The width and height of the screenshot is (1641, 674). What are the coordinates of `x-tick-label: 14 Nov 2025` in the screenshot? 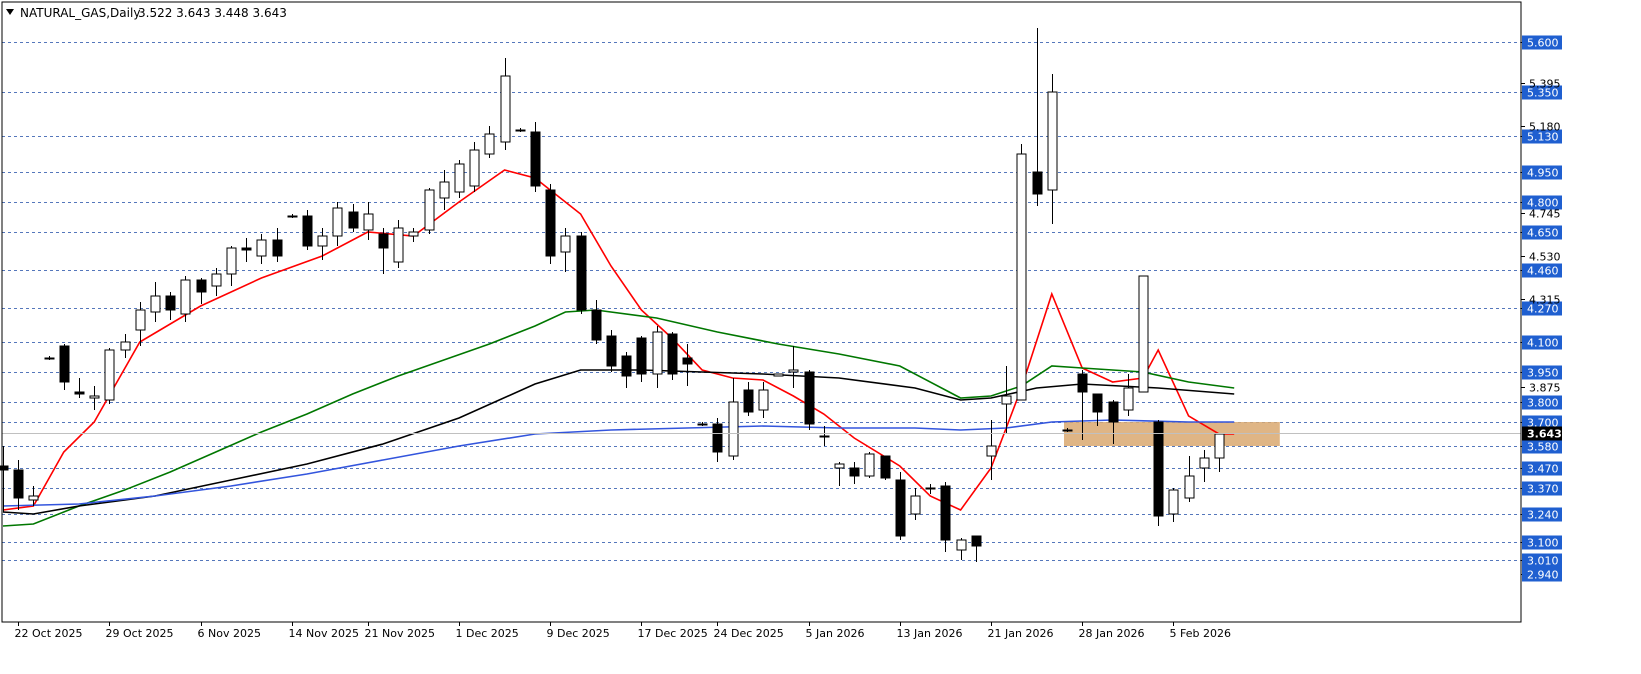 It's located at (324, 633).